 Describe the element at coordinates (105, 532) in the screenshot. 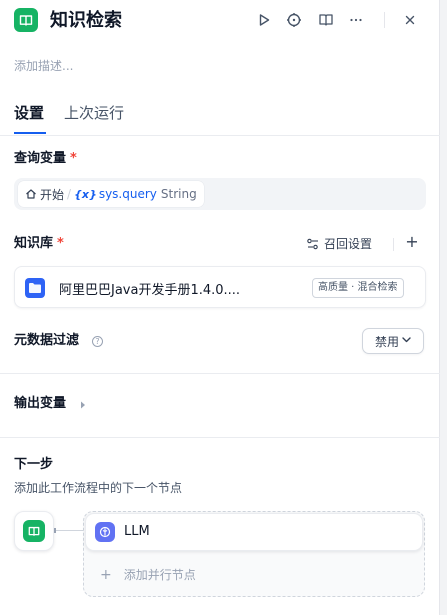

I see `llm-icon` at that location.